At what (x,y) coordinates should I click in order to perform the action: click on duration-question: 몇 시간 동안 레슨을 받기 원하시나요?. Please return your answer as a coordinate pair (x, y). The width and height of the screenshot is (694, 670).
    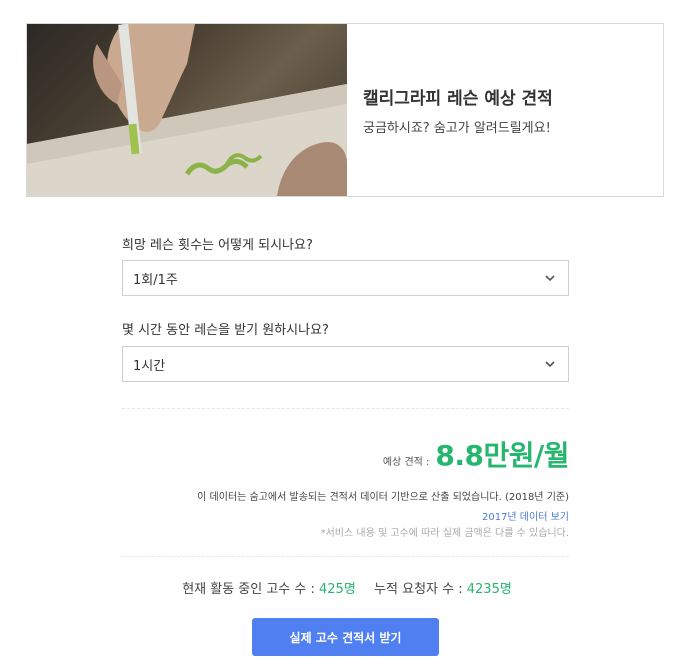
    Looking at the image, I should click on (225, 330).